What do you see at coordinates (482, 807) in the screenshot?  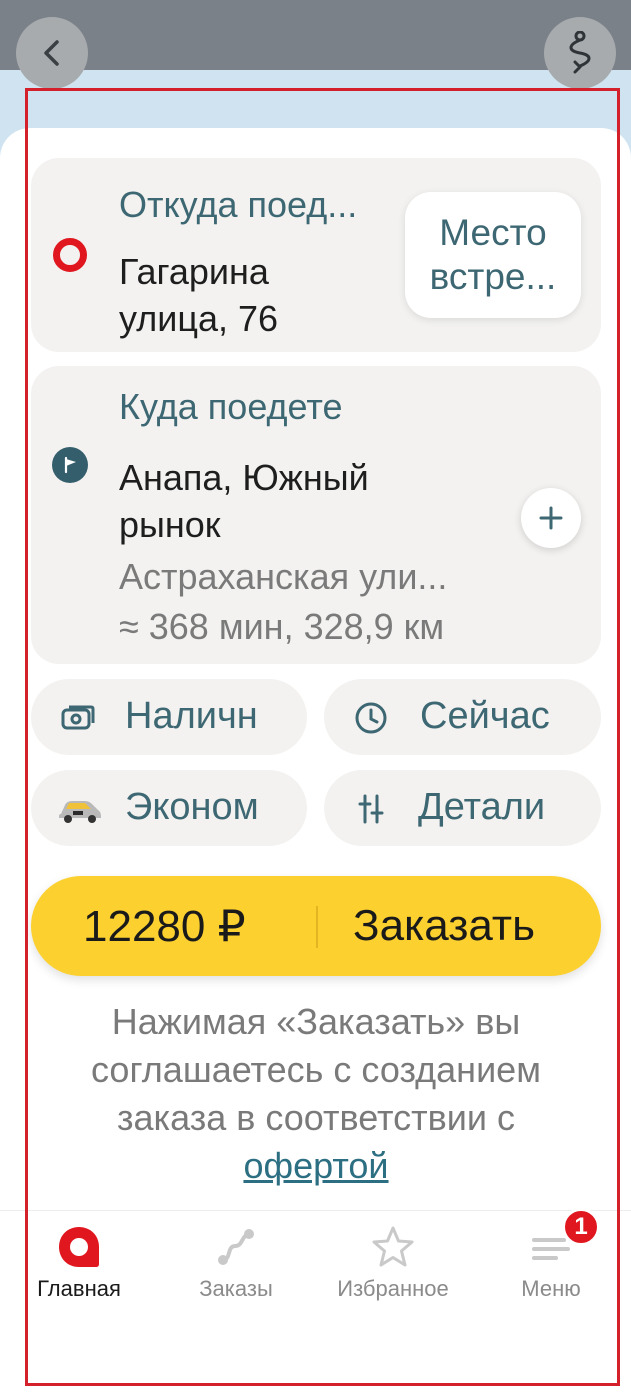 I see `details-label: Детали` at bounding box center [482, 807].